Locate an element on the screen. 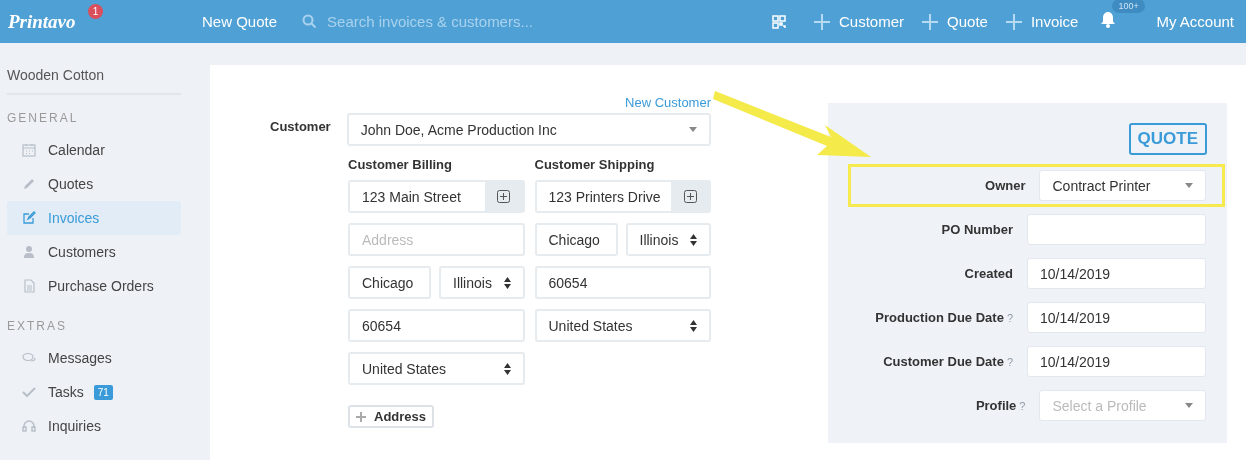 This screenshot has height=460, width=1246. field-label: PO Number is located at coordinates (977, 229).